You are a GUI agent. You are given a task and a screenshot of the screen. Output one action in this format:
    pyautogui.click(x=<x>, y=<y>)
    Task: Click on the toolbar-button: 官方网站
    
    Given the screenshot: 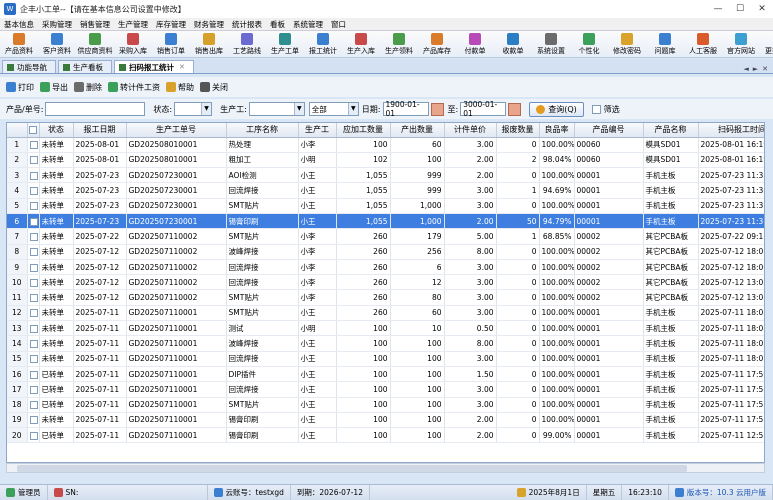 What is the action you would take?
    pyautogui.click(x=741, y=44)
    